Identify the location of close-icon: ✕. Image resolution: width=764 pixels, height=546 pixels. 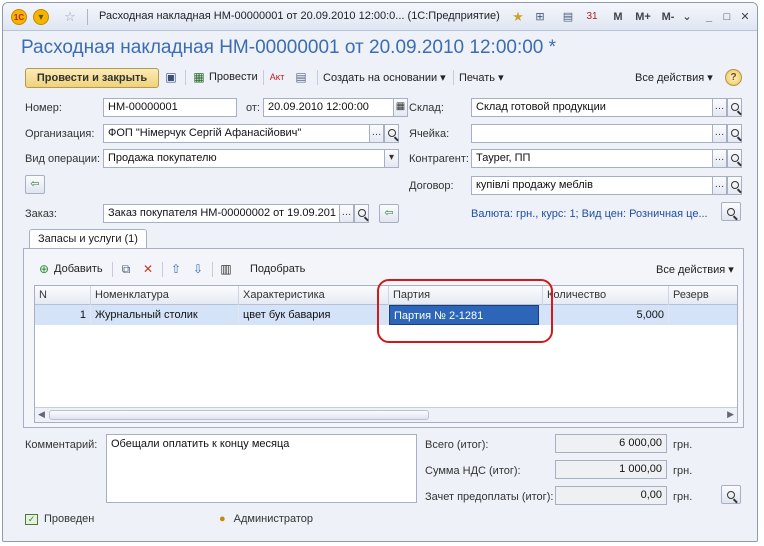
(745, 17).